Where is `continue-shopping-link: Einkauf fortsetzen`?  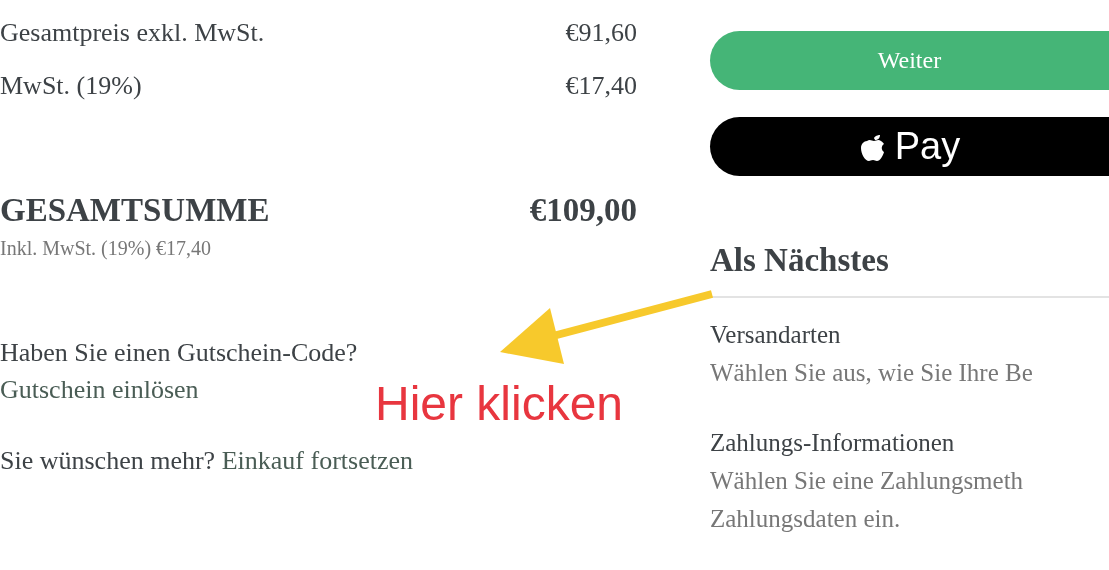
continue-shopping-link: Einkauf fortsetzen is located at coordinates (317, 460).